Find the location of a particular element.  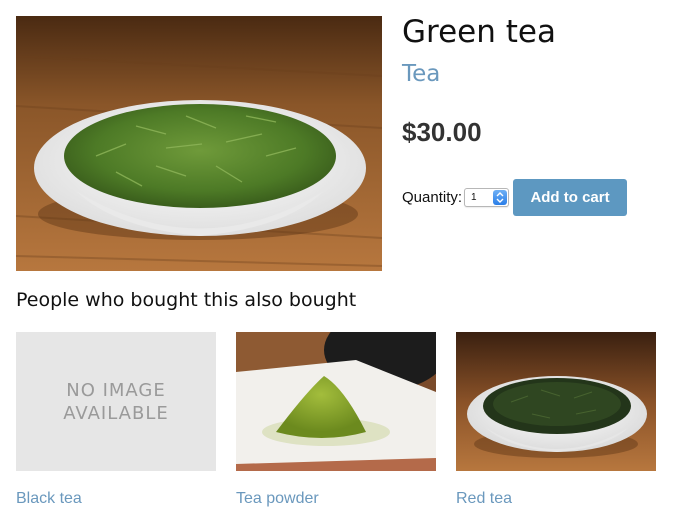

add-to-cart-button: Add to cart is located at coordinates (570, 197).